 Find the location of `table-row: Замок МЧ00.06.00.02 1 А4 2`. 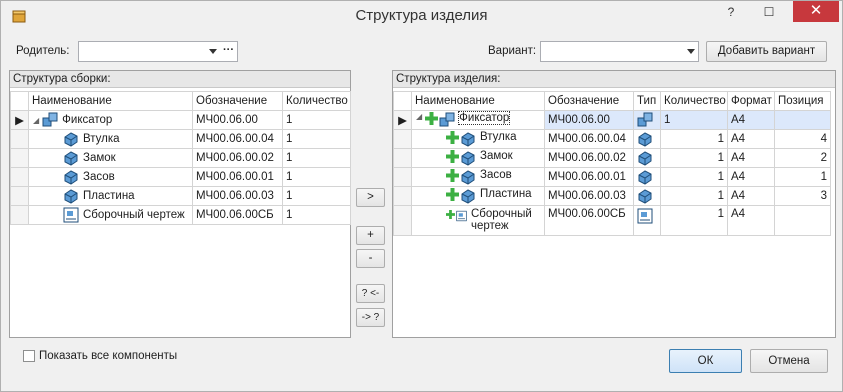

table-row: Замок МЧ00.06.00.02 1 А4 2 is located at coordinates (612, 158).